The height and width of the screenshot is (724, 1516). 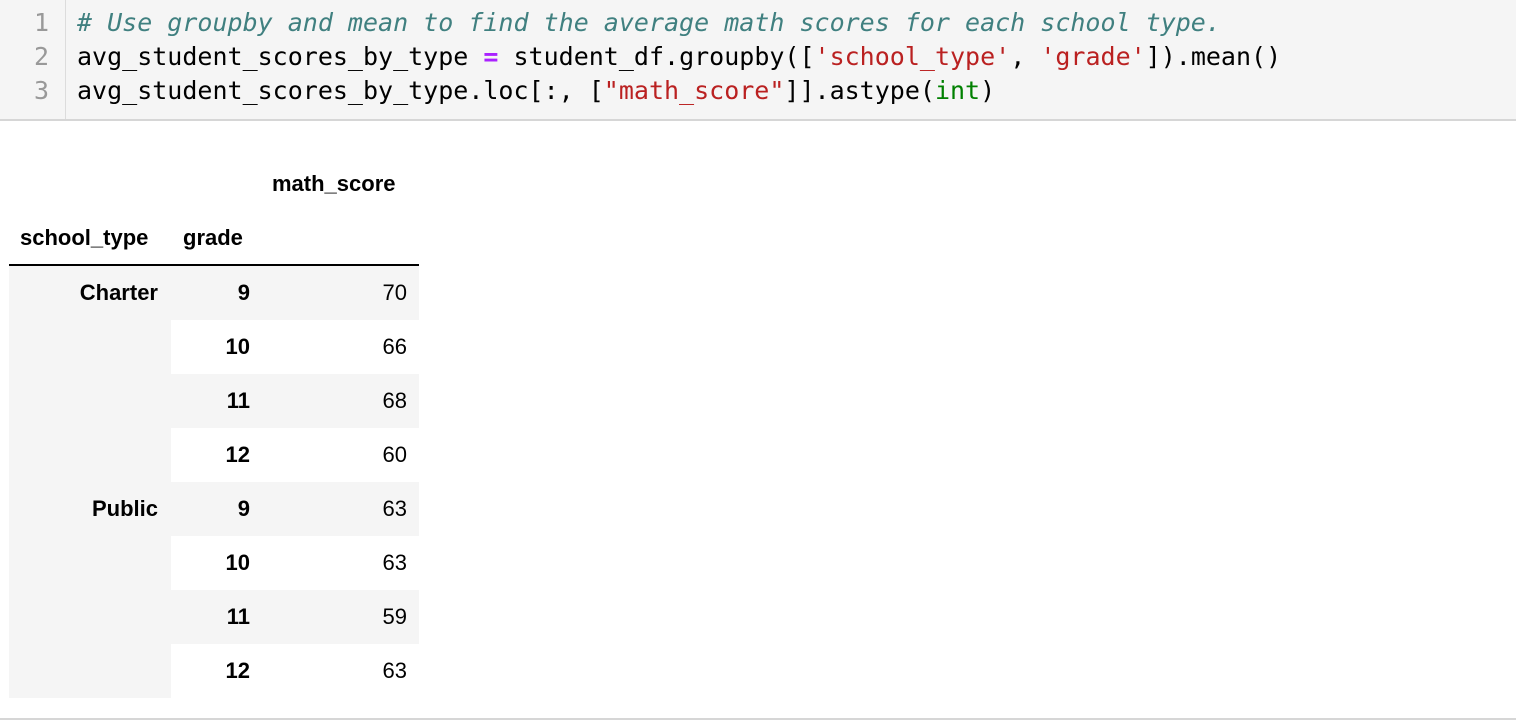 What do you see at coordinates (1213, 56) in the screenshot?
I see `code-mean-call: ]).mean()` at bounding box center [1213, 56].